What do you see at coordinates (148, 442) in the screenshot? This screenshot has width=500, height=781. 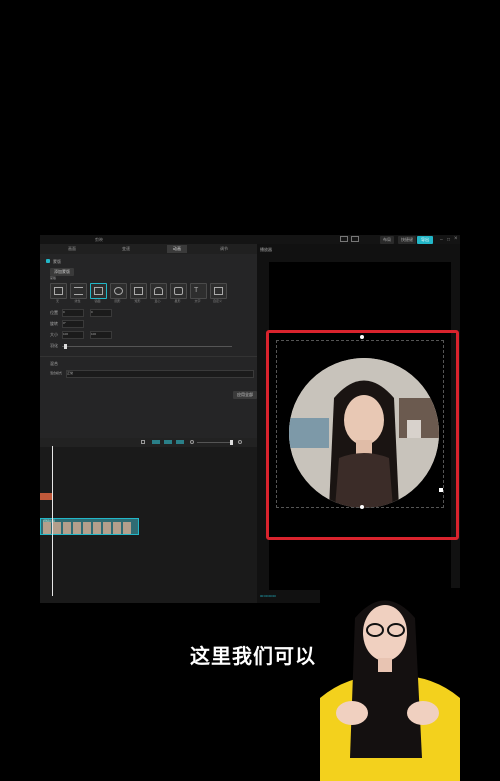 I see `timeline-toolbar` at bounding box center [148, 442].